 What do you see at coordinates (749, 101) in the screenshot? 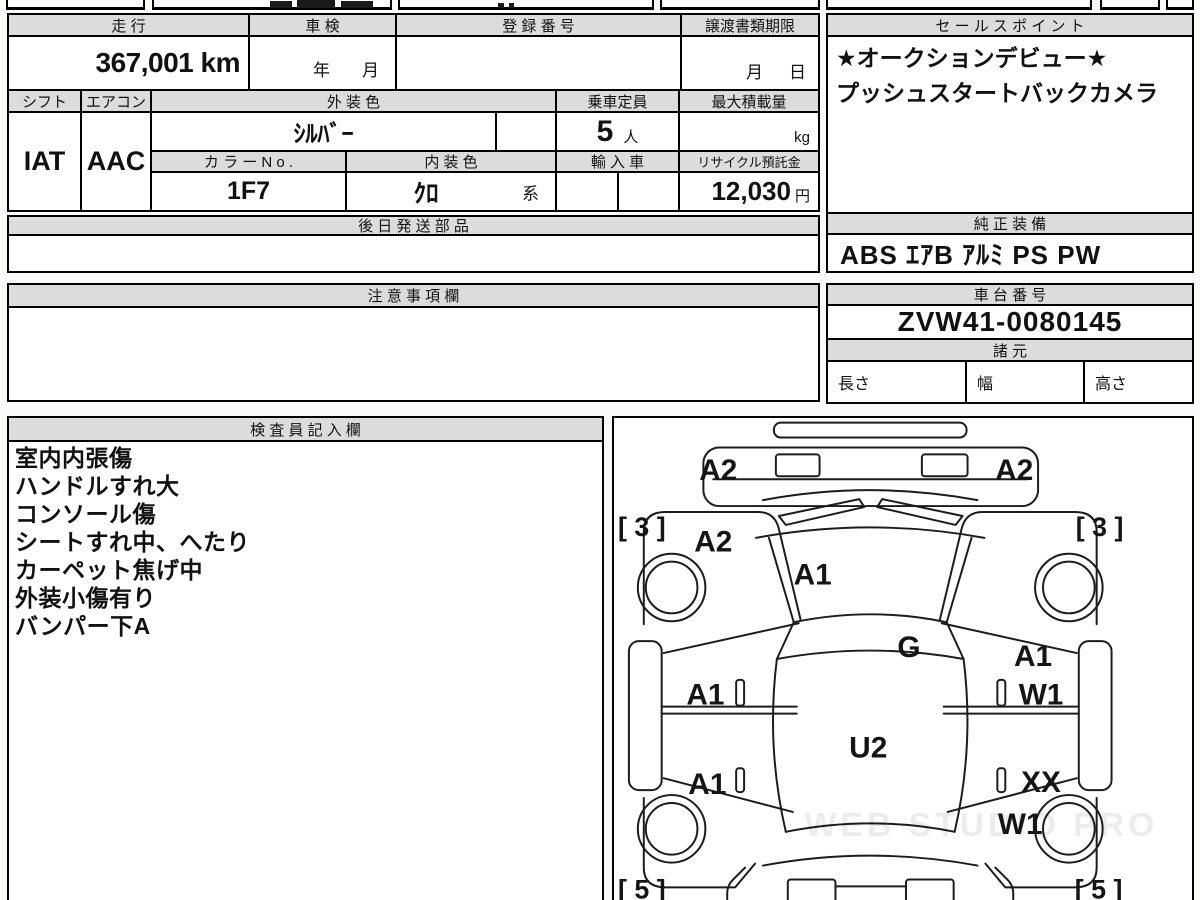
I see `max-load-header: 最大積載量` at bounding box center [749, 101].